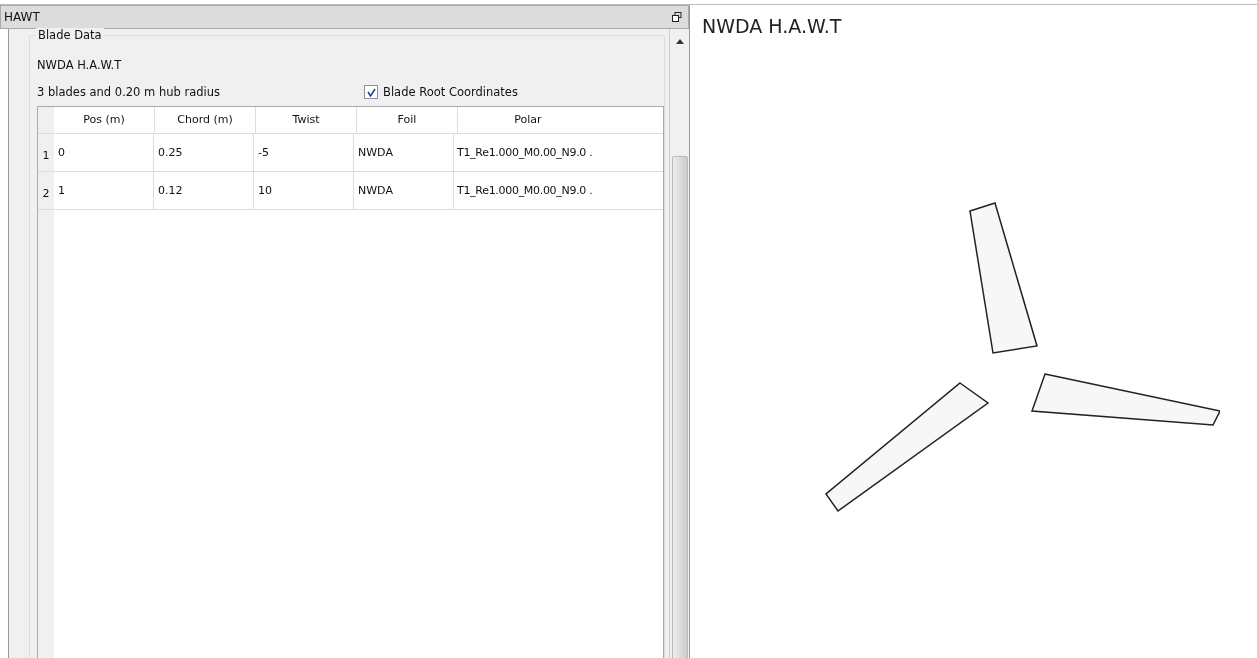  I want to click on table-cell: 0.12, so click(204, 190).